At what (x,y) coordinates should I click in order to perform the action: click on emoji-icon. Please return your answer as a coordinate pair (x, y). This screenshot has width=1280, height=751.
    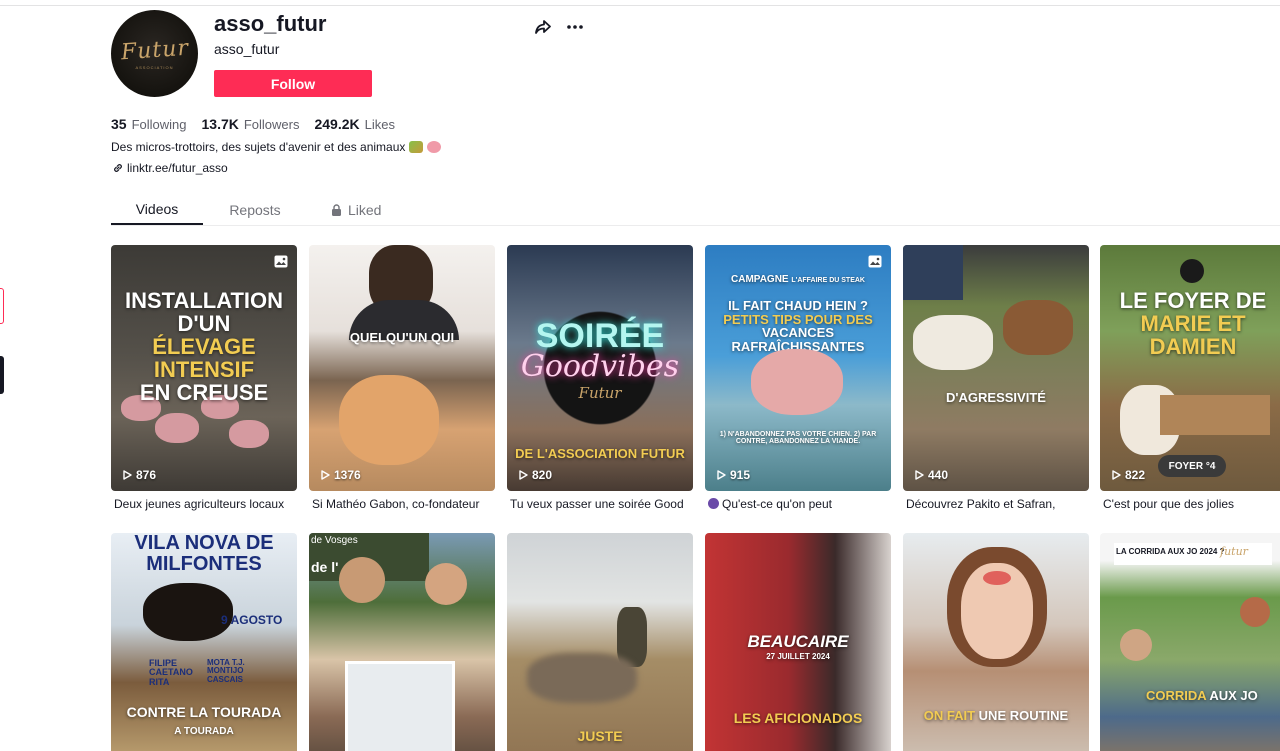
    Looking at the image, I should click on (713, 503).